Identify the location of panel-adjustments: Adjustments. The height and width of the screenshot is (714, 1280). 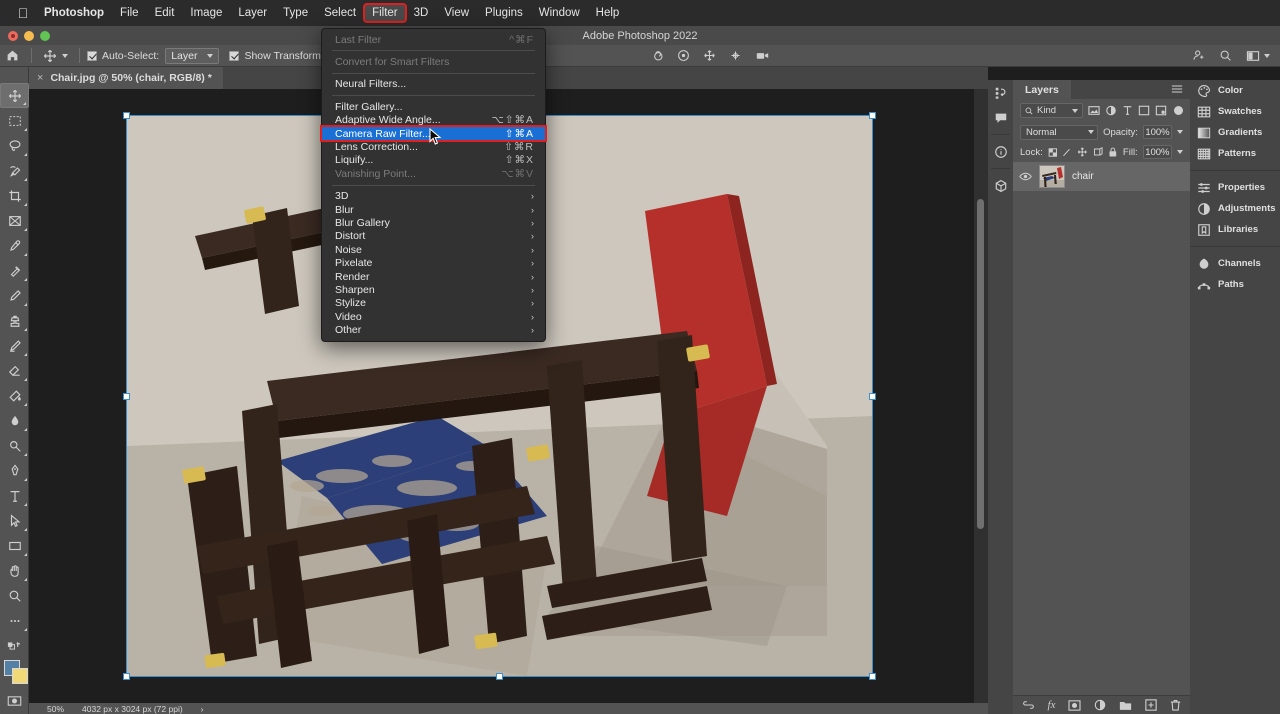
(1235, 208).